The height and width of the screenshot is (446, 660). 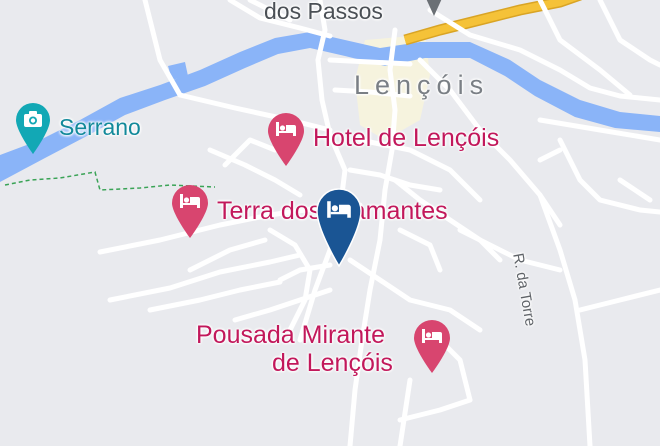 I want to click on hotel-pin-terra-dos-diamantes, so click(x=190, y=211).